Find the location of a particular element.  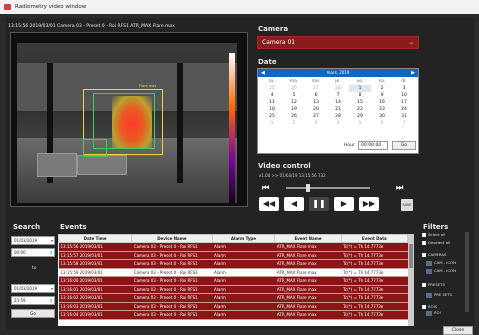

calendar-day: 7 is located at coordinates (404, 123).